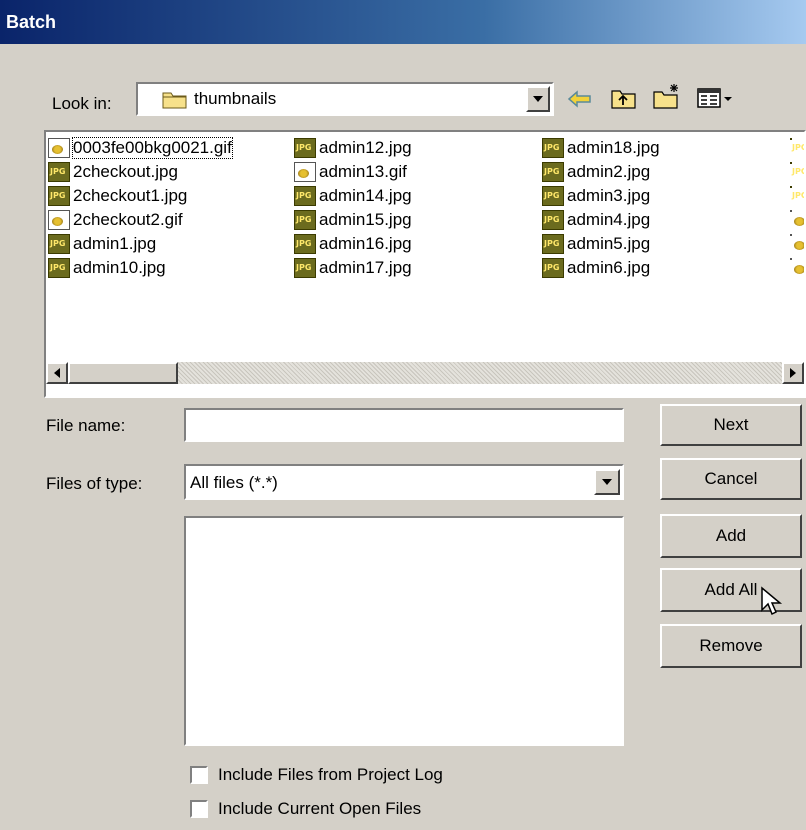 Image resolution: width=806 pixels, height=830 pixels. Describe the element at coordinates (731, 589) in the screenshot. I see `add-all-button-label: Add All` at that location.